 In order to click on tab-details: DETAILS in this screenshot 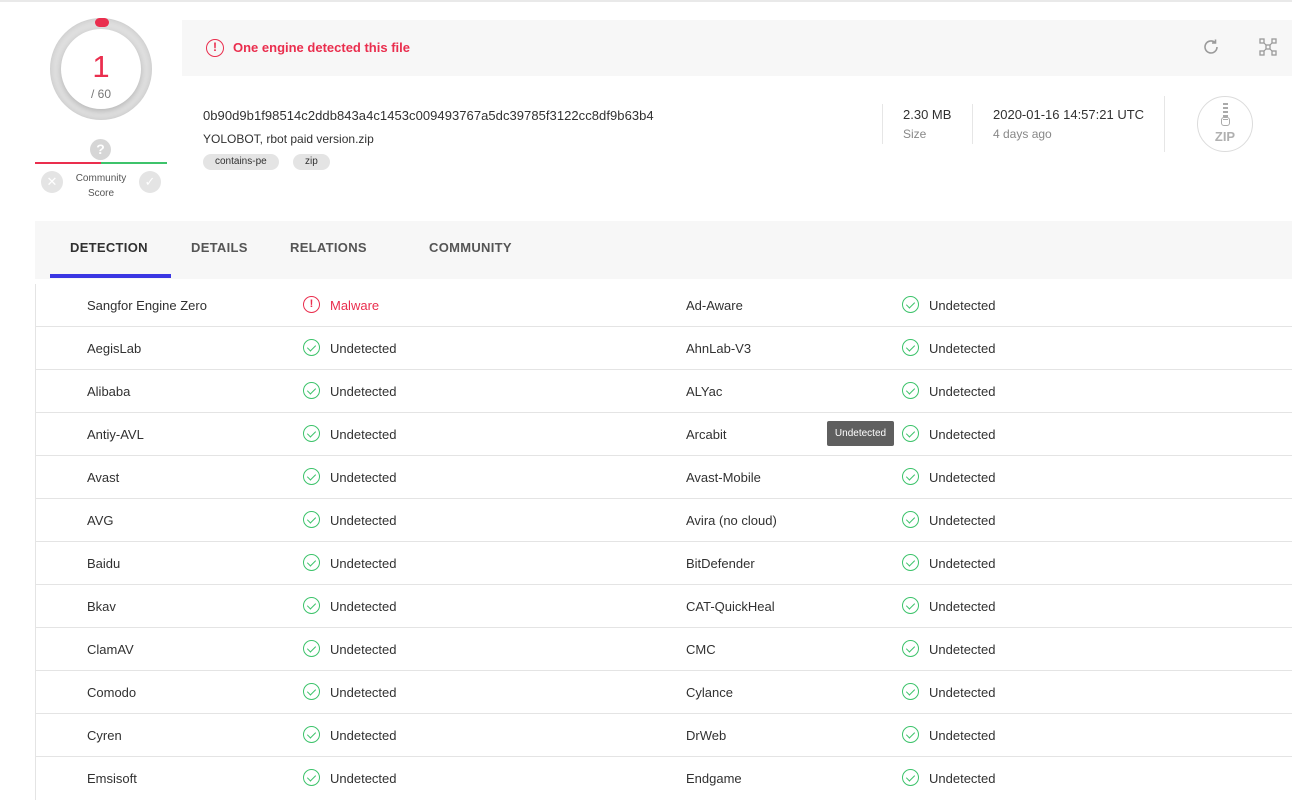, I will do `click(219, 247)`.